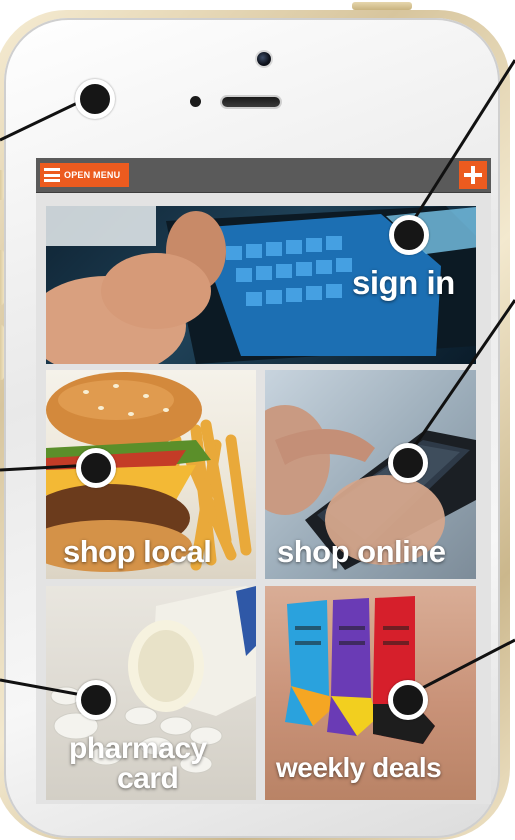  I want to click on front-camera, so click(264, 59).